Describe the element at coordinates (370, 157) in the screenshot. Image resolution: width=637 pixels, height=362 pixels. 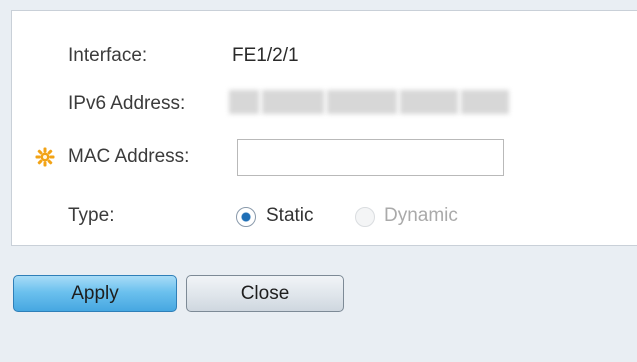
I see `mac-address-input` at that location.